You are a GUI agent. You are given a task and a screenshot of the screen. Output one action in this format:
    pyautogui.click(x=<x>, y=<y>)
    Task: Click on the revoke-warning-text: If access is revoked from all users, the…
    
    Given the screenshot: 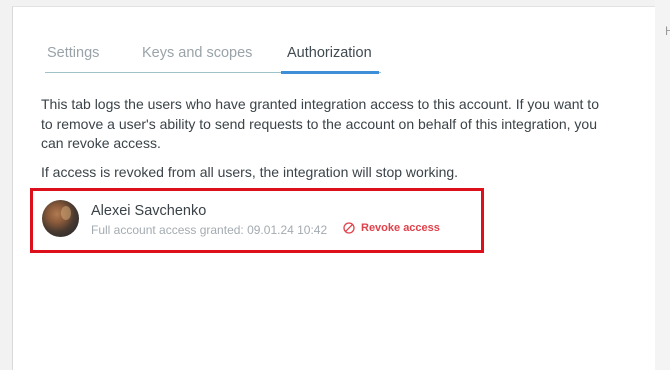 What is the action you would take?
    pyautogui.click(x=250, y=172)
    